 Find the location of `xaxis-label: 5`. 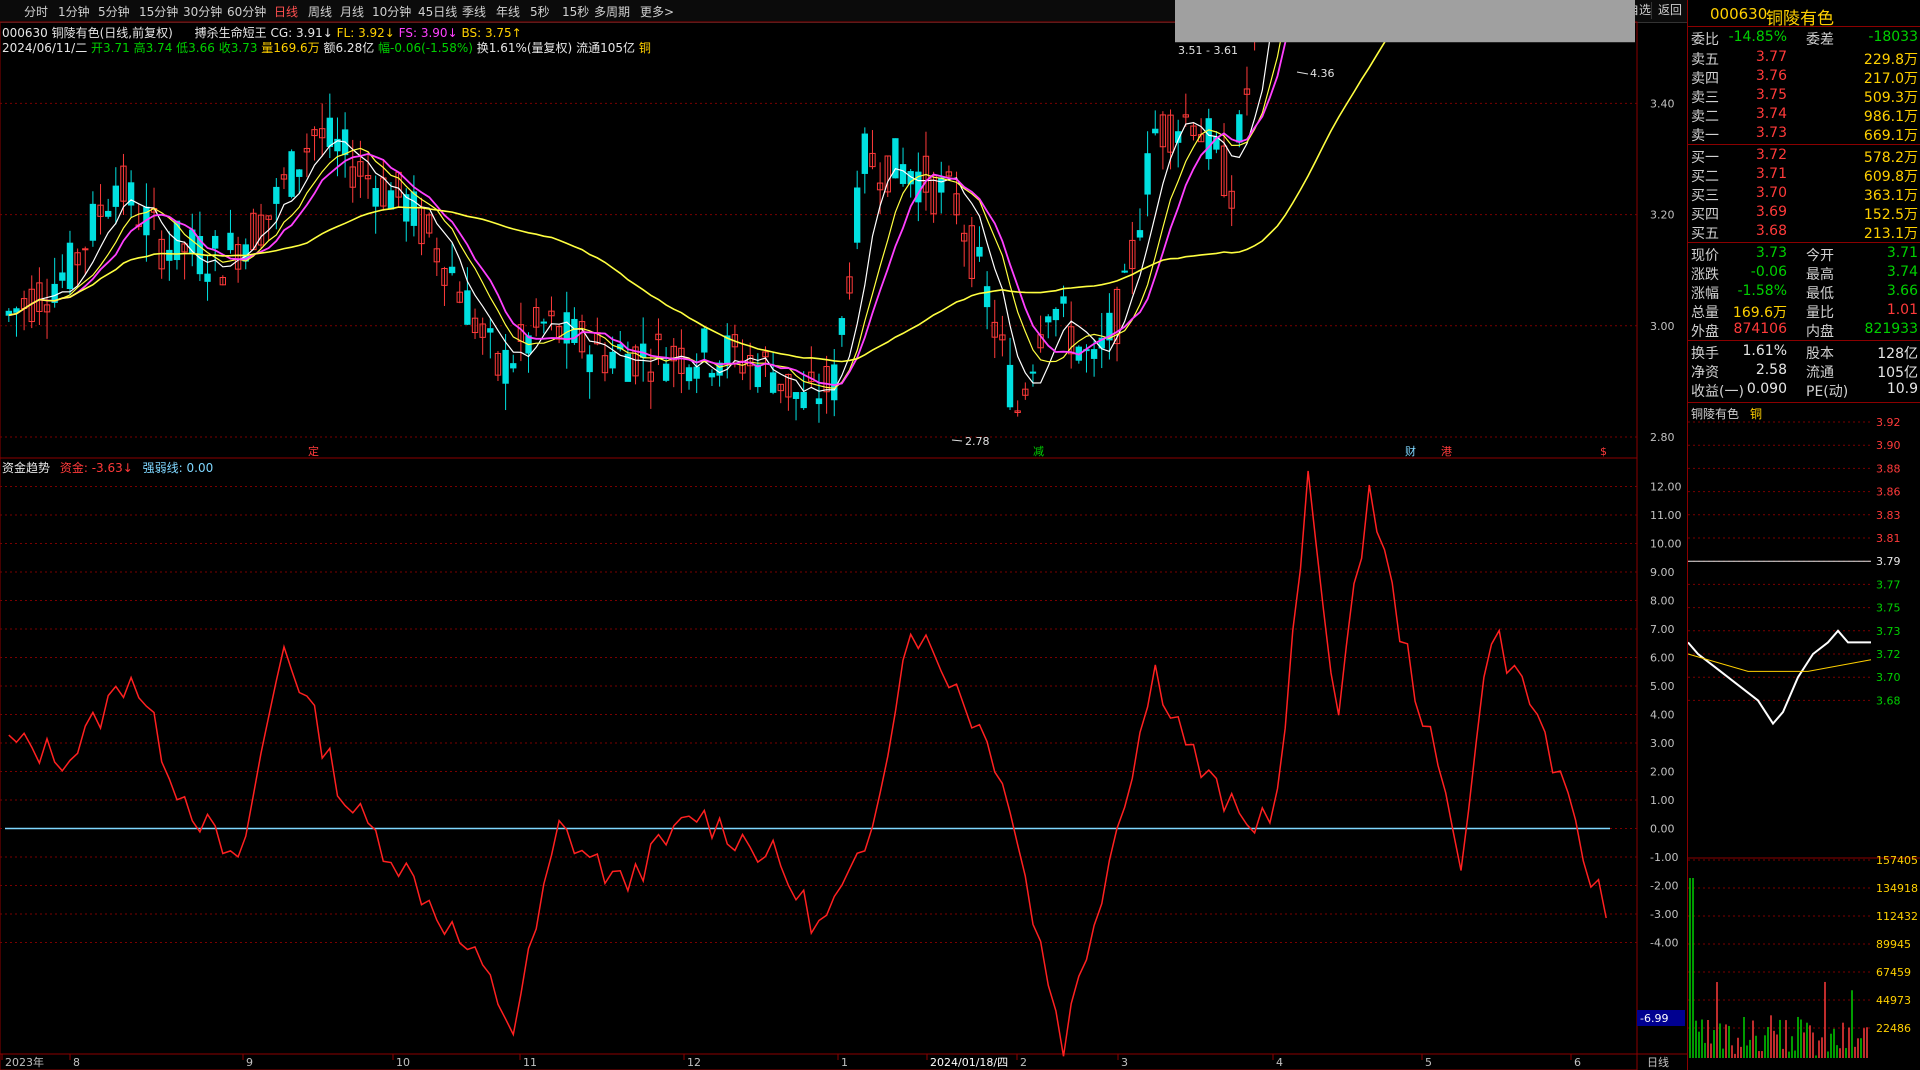

xaxis-label: 5 is located at coordinates (1428, 1062).